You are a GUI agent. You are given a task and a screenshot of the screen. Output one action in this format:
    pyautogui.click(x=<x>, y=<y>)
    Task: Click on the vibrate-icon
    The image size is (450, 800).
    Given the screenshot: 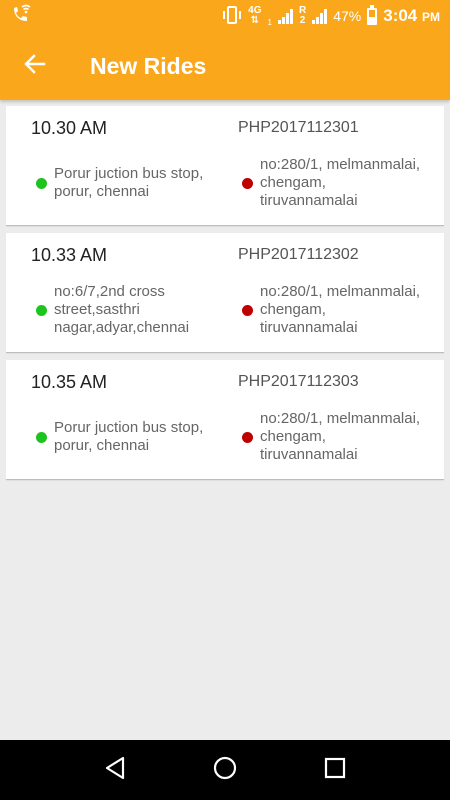 What is the action you would take?
    pyautogui.click(x=232, y=16)
    